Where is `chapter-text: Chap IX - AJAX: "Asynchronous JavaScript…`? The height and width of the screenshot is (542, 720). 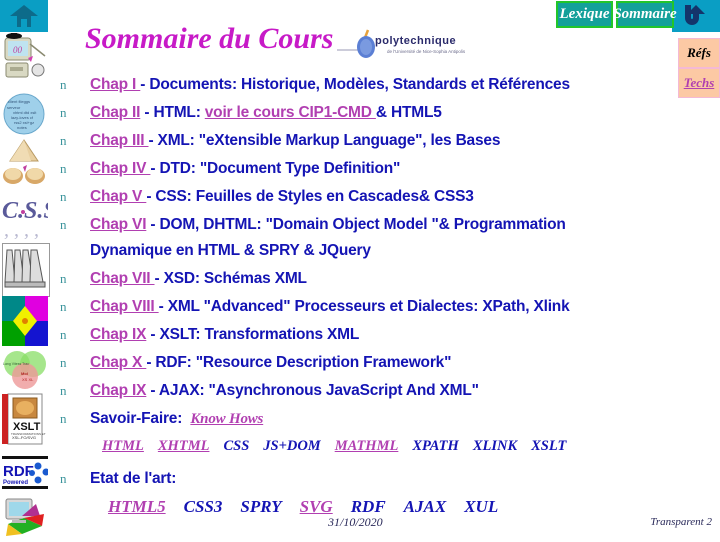 chapter-text: Chap IX - AJAX: "Asynchronous JavaScript… is located at coordinates (284, 391).